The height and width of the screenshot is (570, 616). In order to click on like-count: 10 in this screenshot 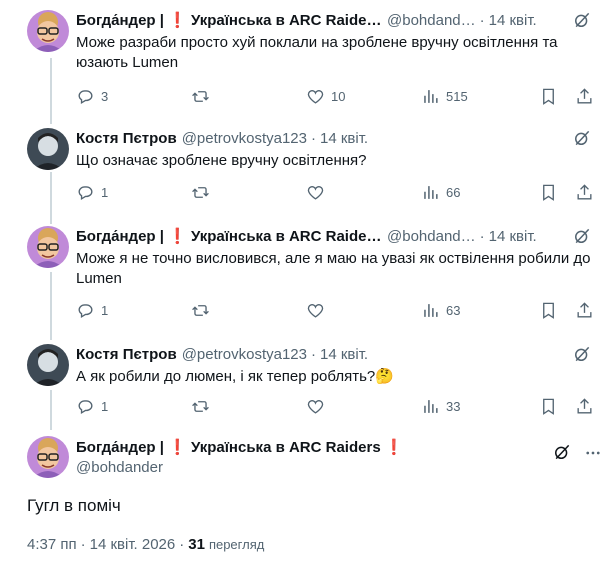, I will do `click(338, 96)`.